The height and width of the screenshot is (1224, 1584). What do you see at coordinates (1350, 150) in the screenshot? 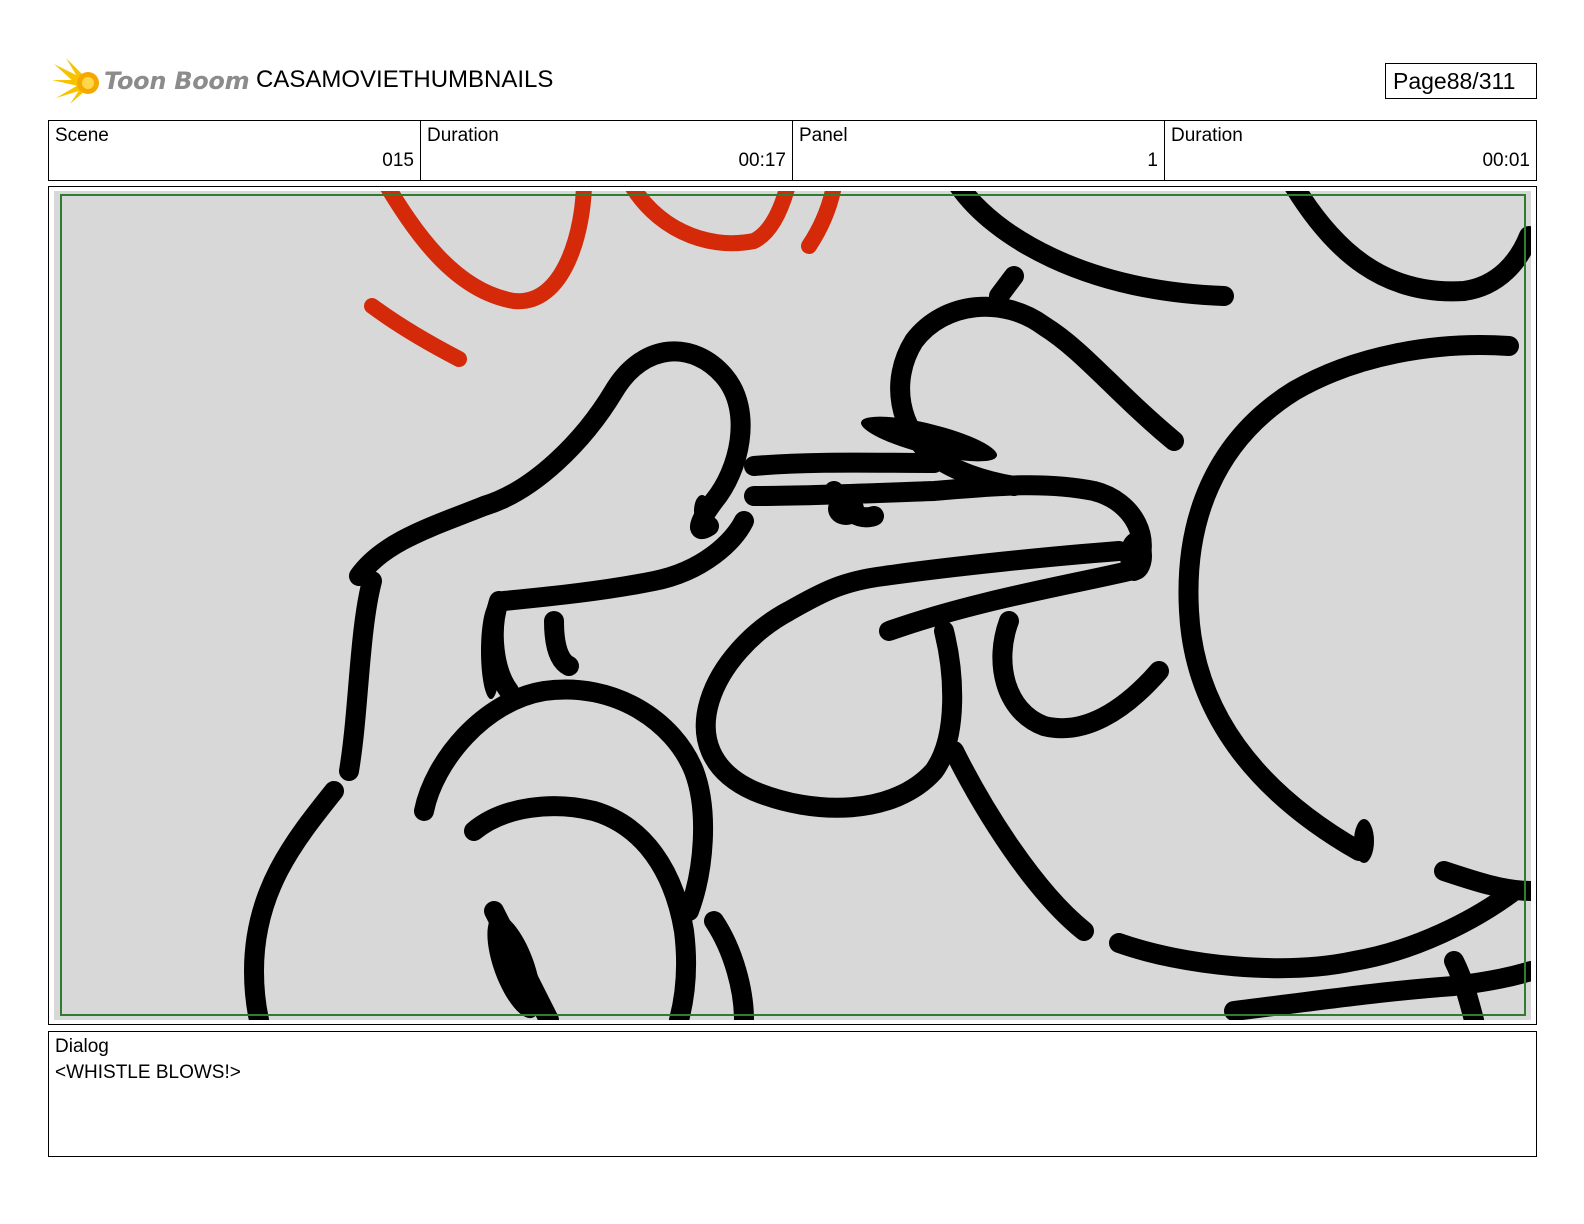
I see `panel-duration-cell: Duration 00:01` at bounding box center [1350, 150].